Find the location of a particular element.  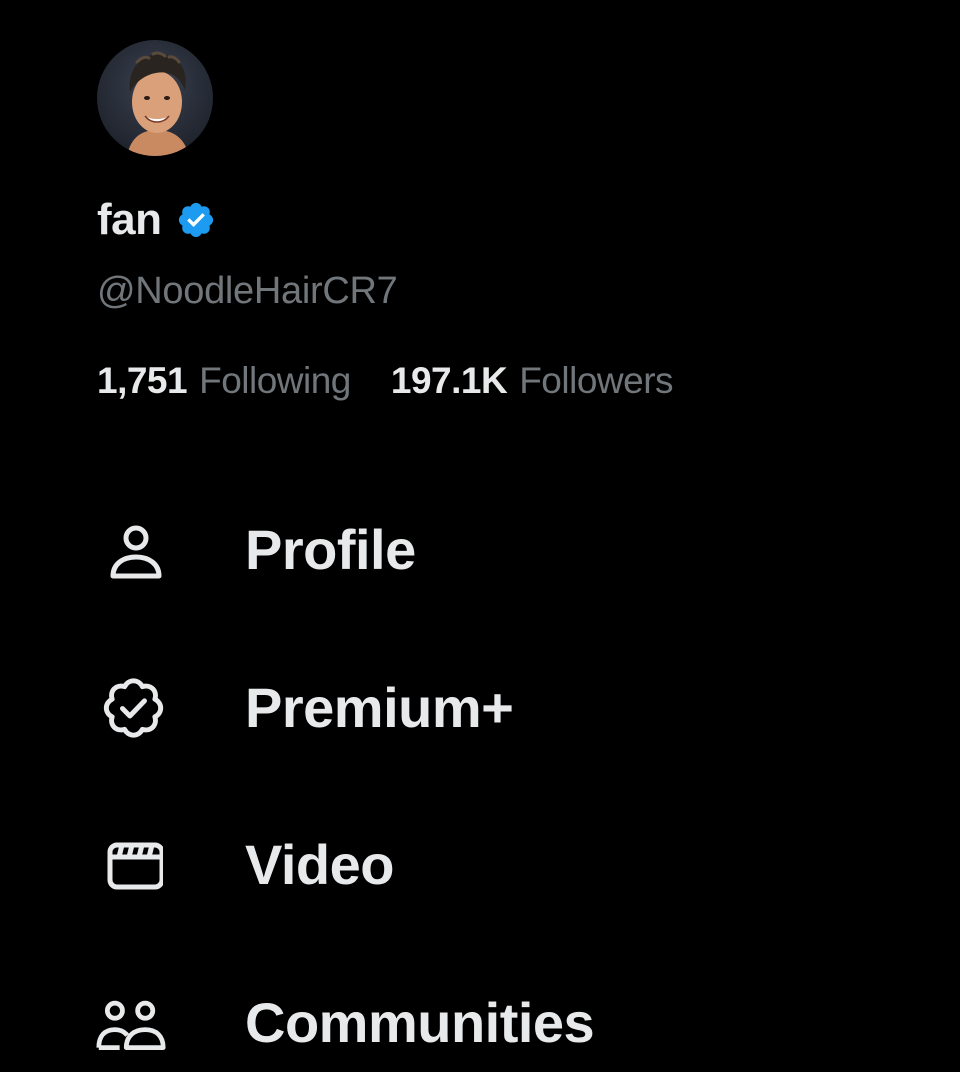

verified-badge-outline-icon is located at coordinates (131, 708).